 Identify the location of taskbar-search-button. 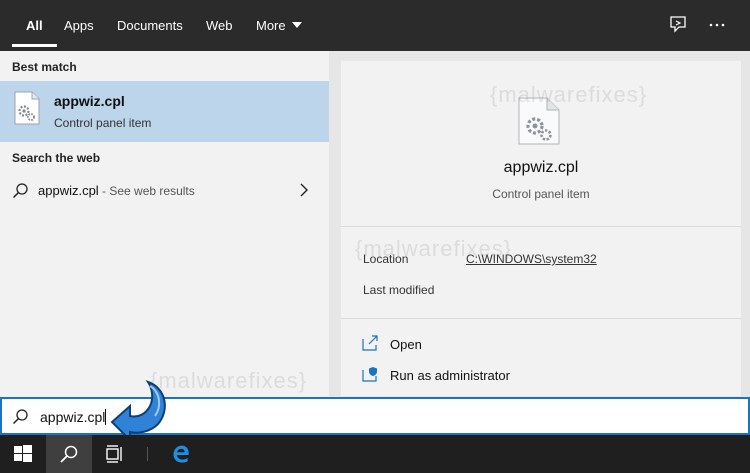
(69, 454).